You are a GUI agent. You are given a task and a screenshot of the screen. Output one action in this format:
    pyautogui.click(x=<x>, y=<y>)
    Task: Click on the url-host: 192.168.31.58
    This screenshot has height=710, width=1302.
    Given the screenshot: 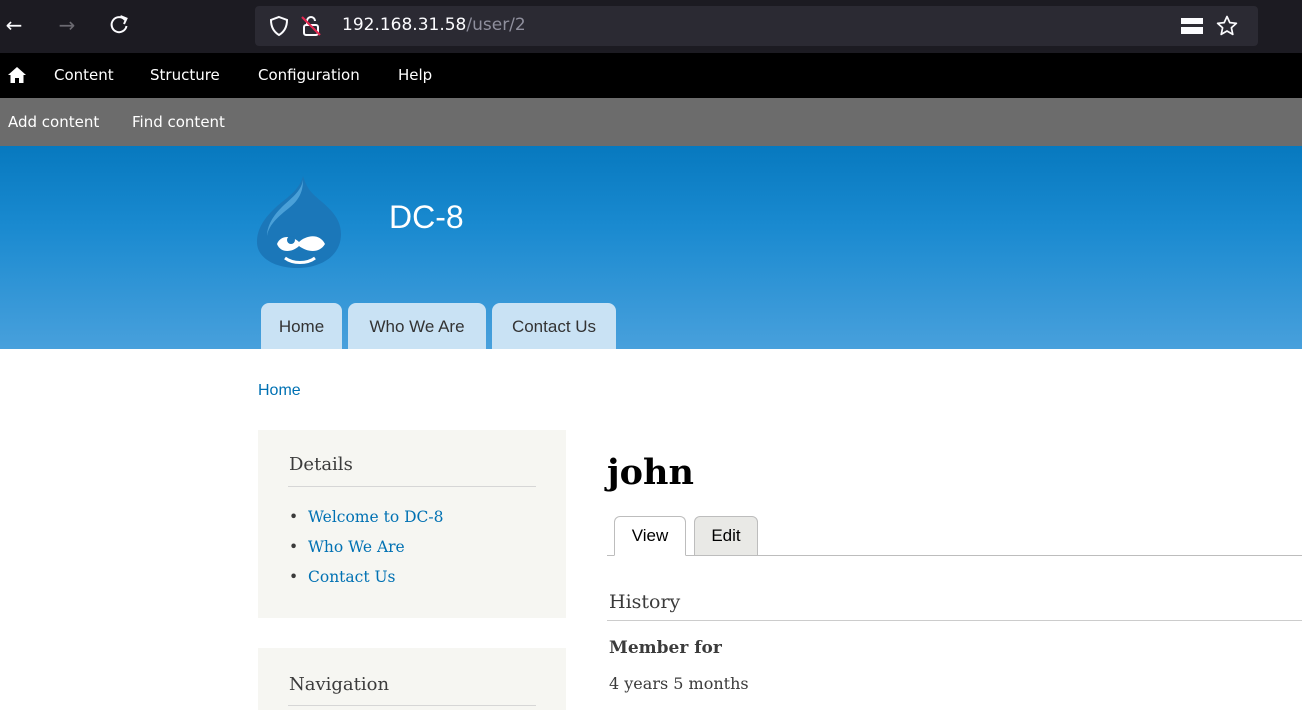 What is the action you would take?
    pyautogui.click(x=404, y=25)
    